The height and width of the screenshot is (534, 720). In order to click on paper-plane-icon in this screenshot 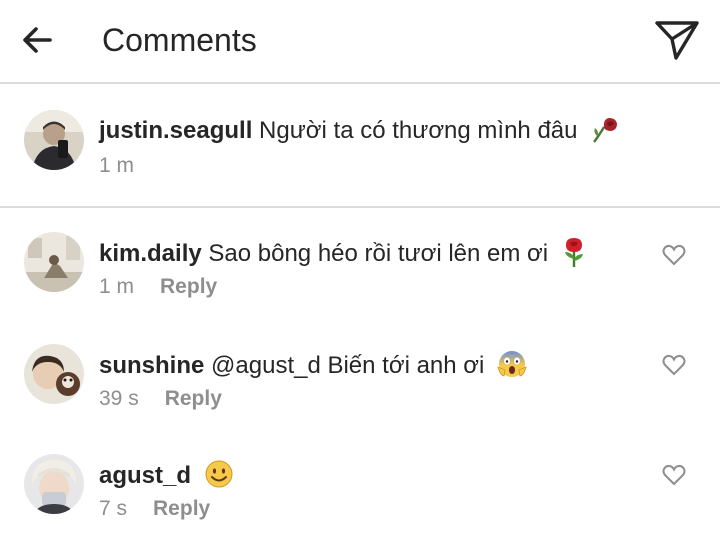, I will do `click(677, 40)`.